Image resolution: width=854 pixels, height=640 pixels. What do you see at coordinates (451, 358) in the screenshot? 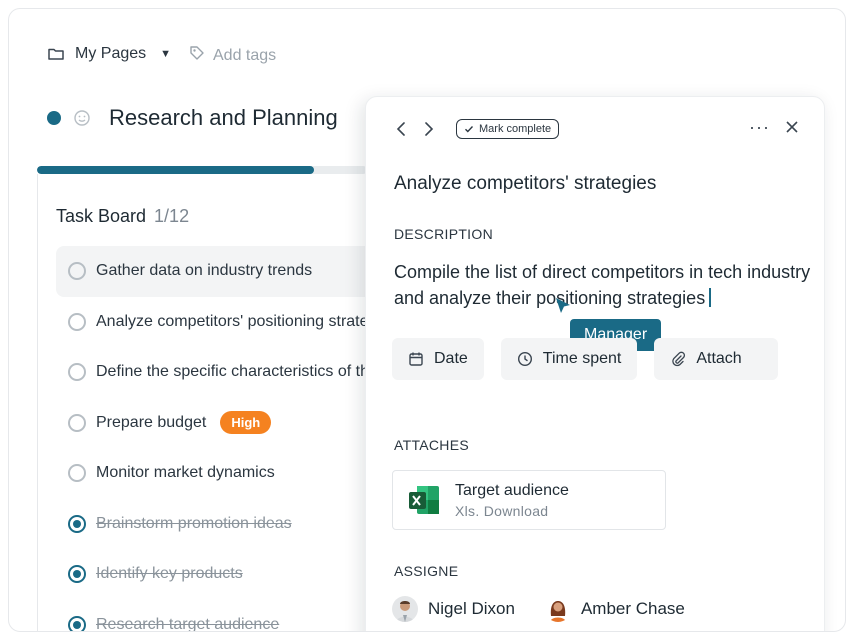
I see `date-label: Date` at bounding box center [451, 358].